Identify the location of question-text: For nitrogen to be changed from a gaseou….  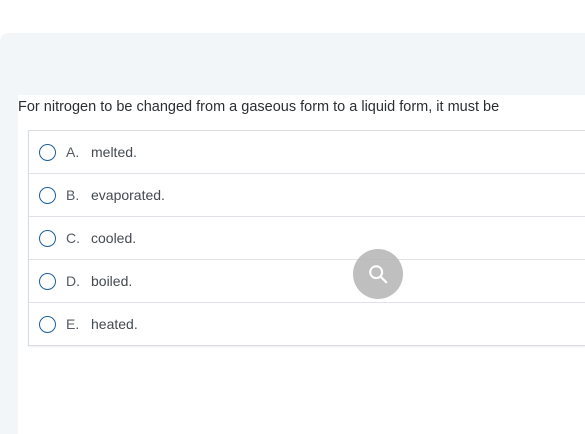
(259, 107).